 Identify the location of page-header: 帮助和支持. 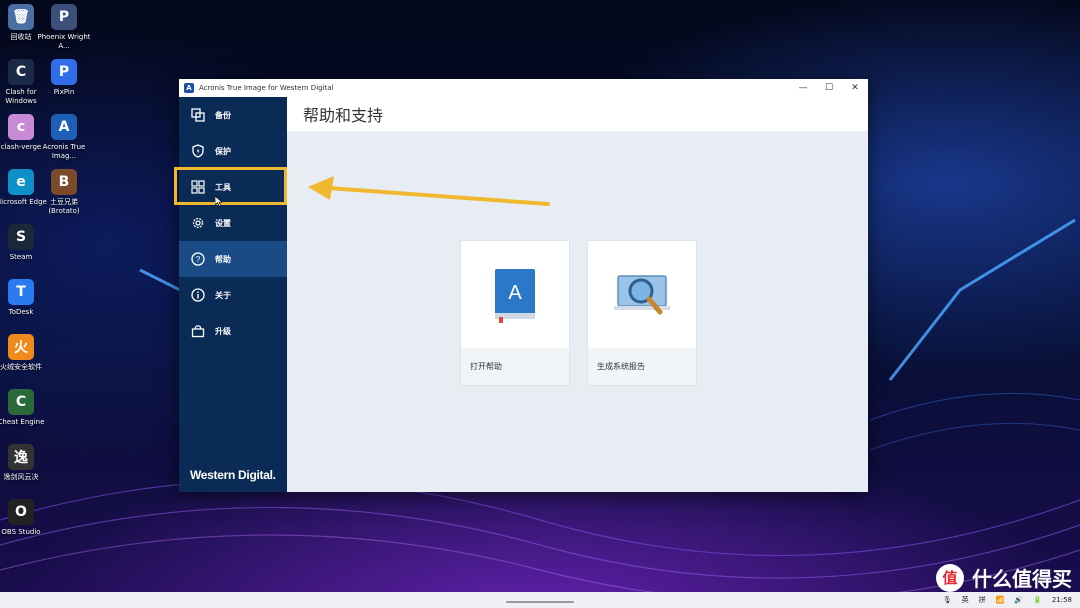
(577, 114).